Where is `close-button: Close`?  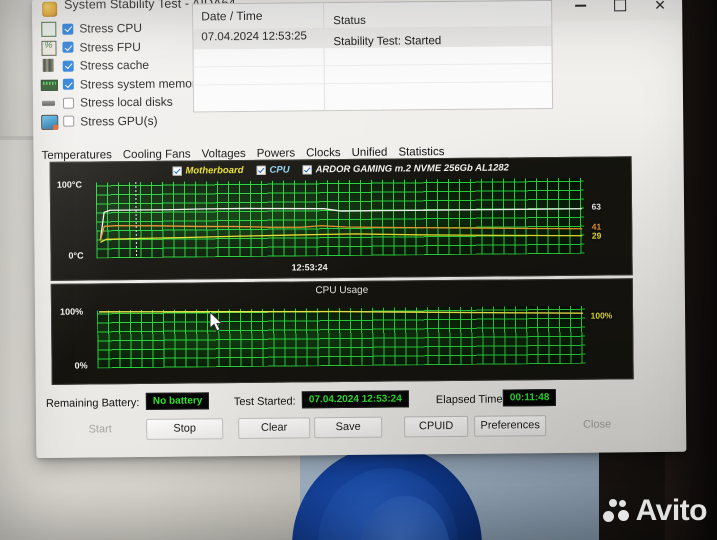 close-button: Close is located at coordinates (597, 425).